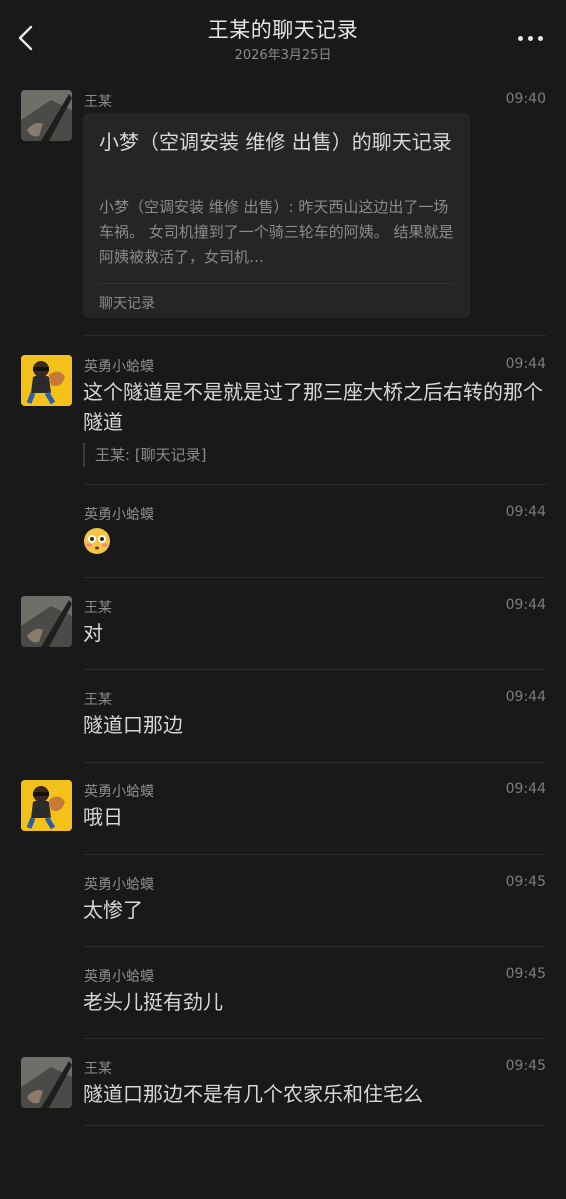  What do you see at coordinates (153, 1002) in the screenshot?
I see `message-text: 老头儿挺有劲儿` at bounding box center [153, 1002].